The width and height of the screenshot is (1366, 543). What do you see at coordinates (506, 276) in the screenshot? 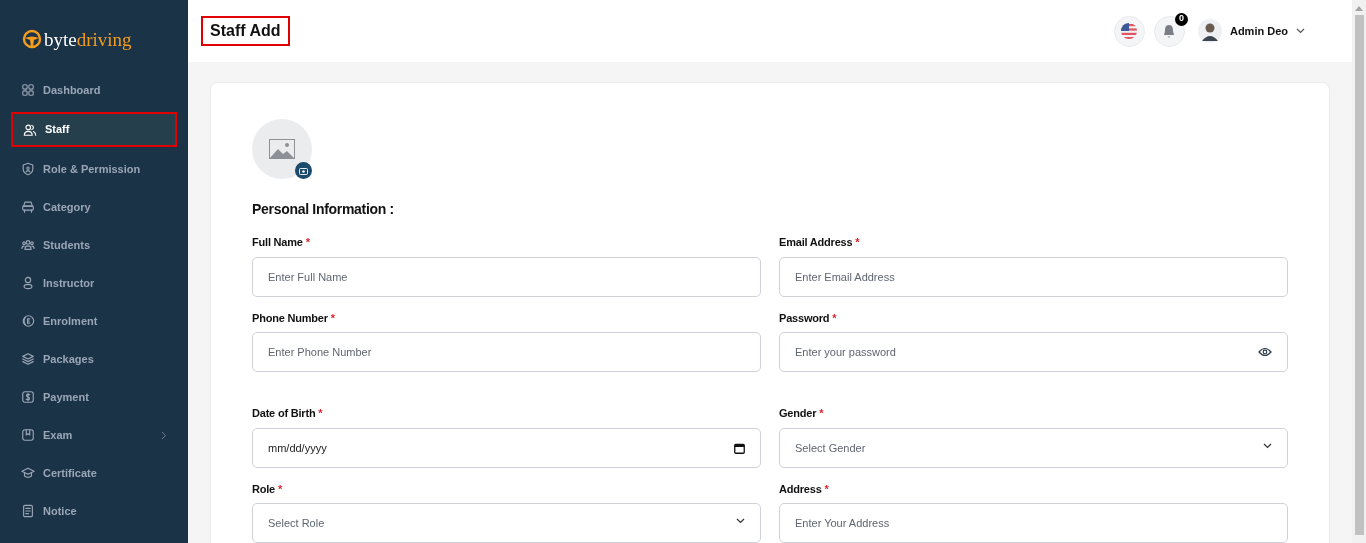
I see `input-field: Enter Full Name` at bounding box center [506, 276].